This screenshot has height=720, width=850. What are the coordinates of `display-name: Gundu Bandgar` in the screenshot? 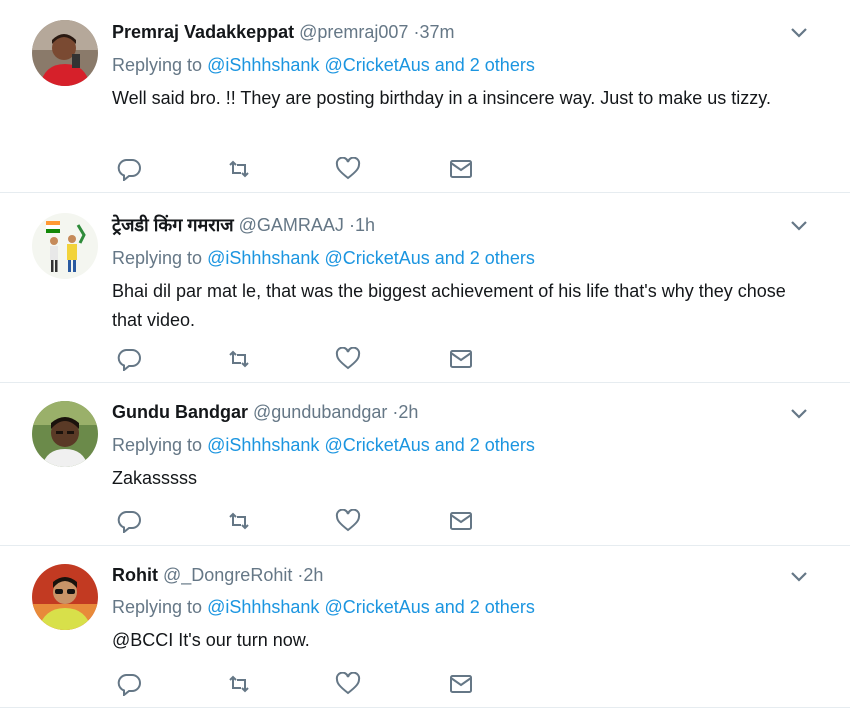 It's located at (180, 412).